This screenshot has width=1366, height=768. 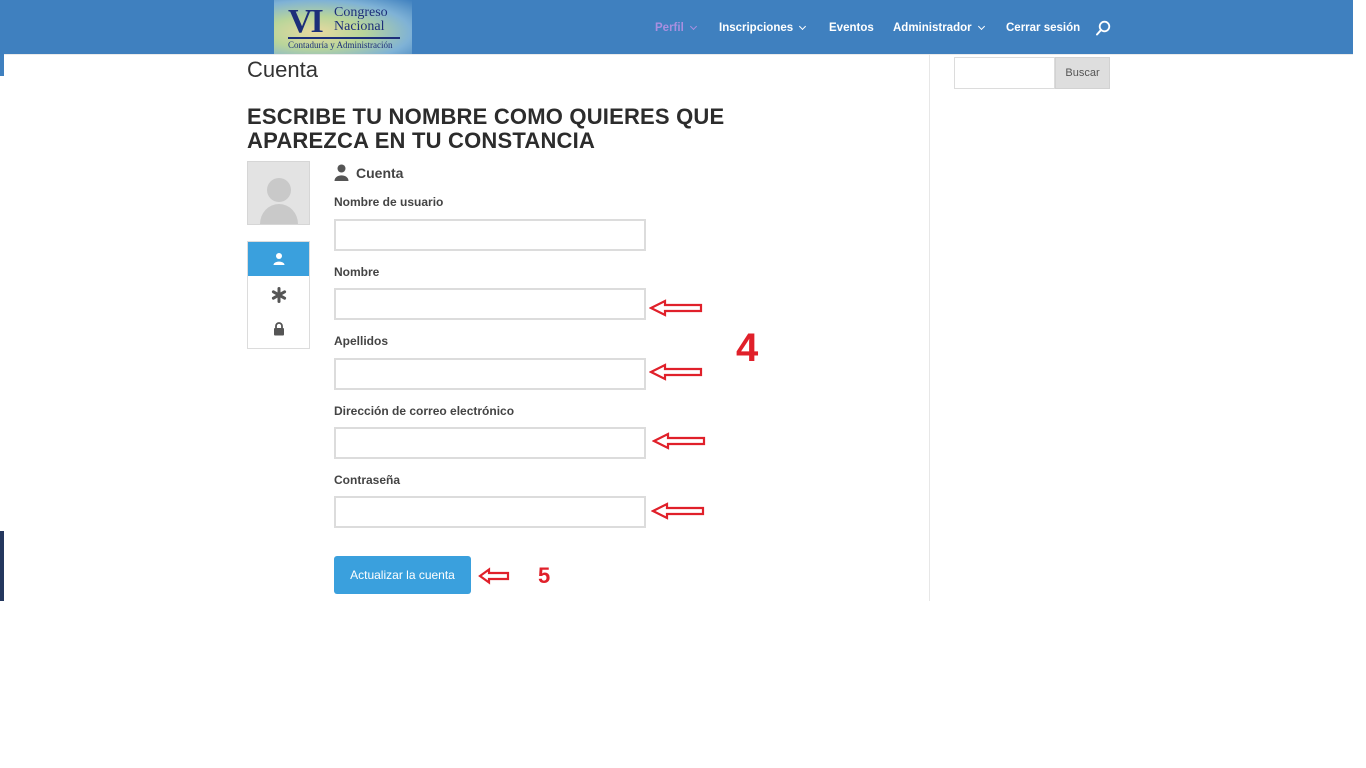 I want to click on nav-item-perfil: Perfil, so click(x=676, y=28).